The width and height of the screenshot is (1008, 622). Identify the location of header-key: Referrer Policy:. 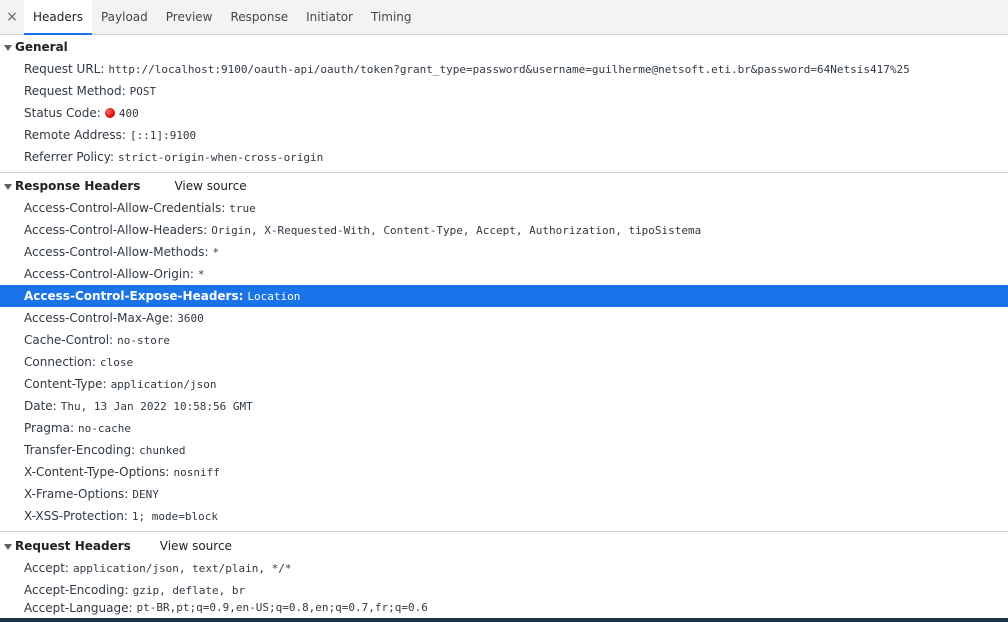
(69, 157).